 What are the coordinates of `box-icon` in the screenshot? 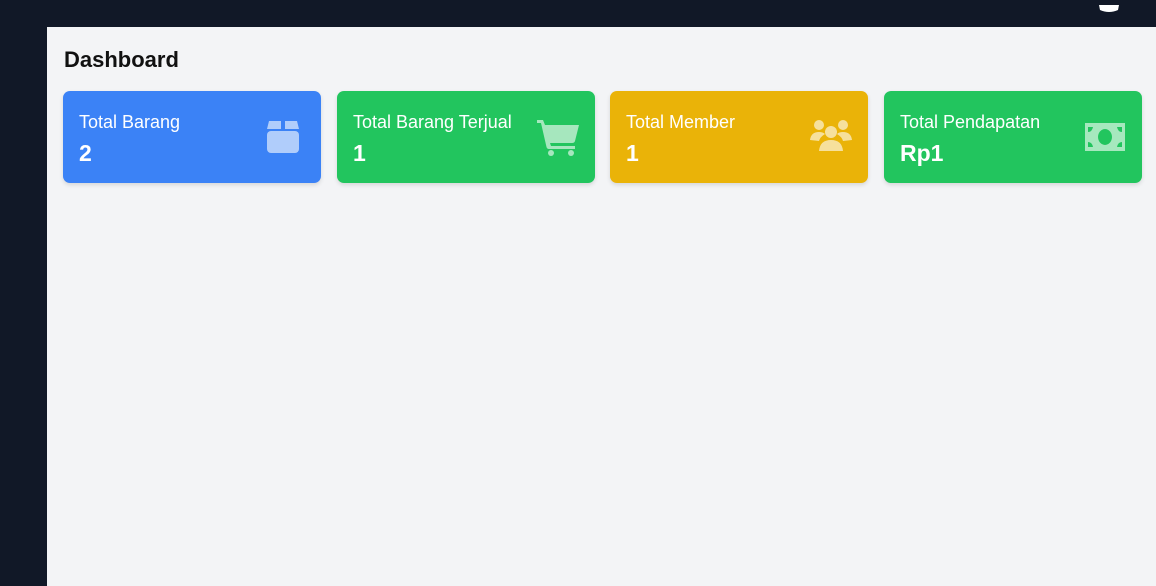 It's located at (284, 137).